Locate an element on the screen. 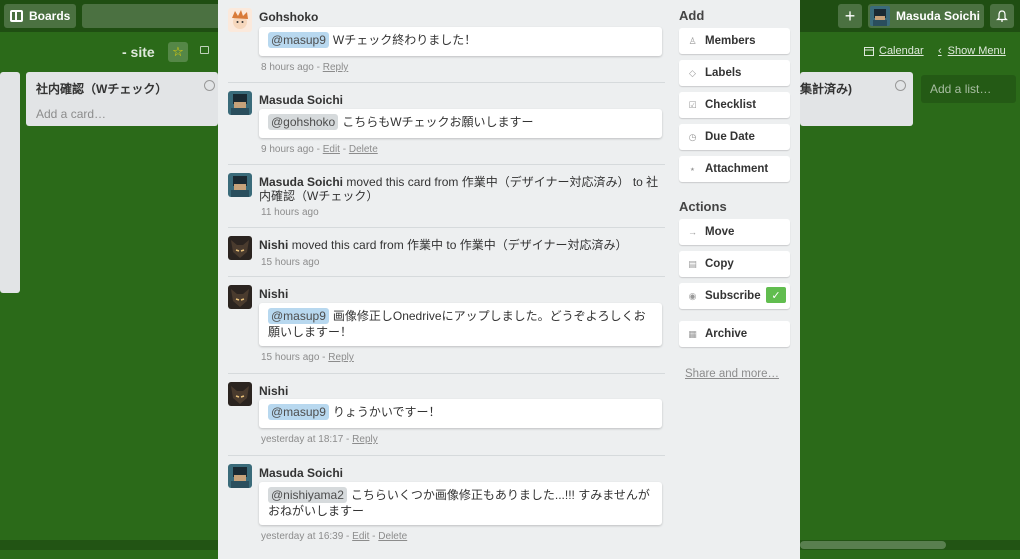 The width and height of the screenshot is (1020, 559). comment-meta: 9 hours ago - Edit - Delete is located at coordinates (319, 149).